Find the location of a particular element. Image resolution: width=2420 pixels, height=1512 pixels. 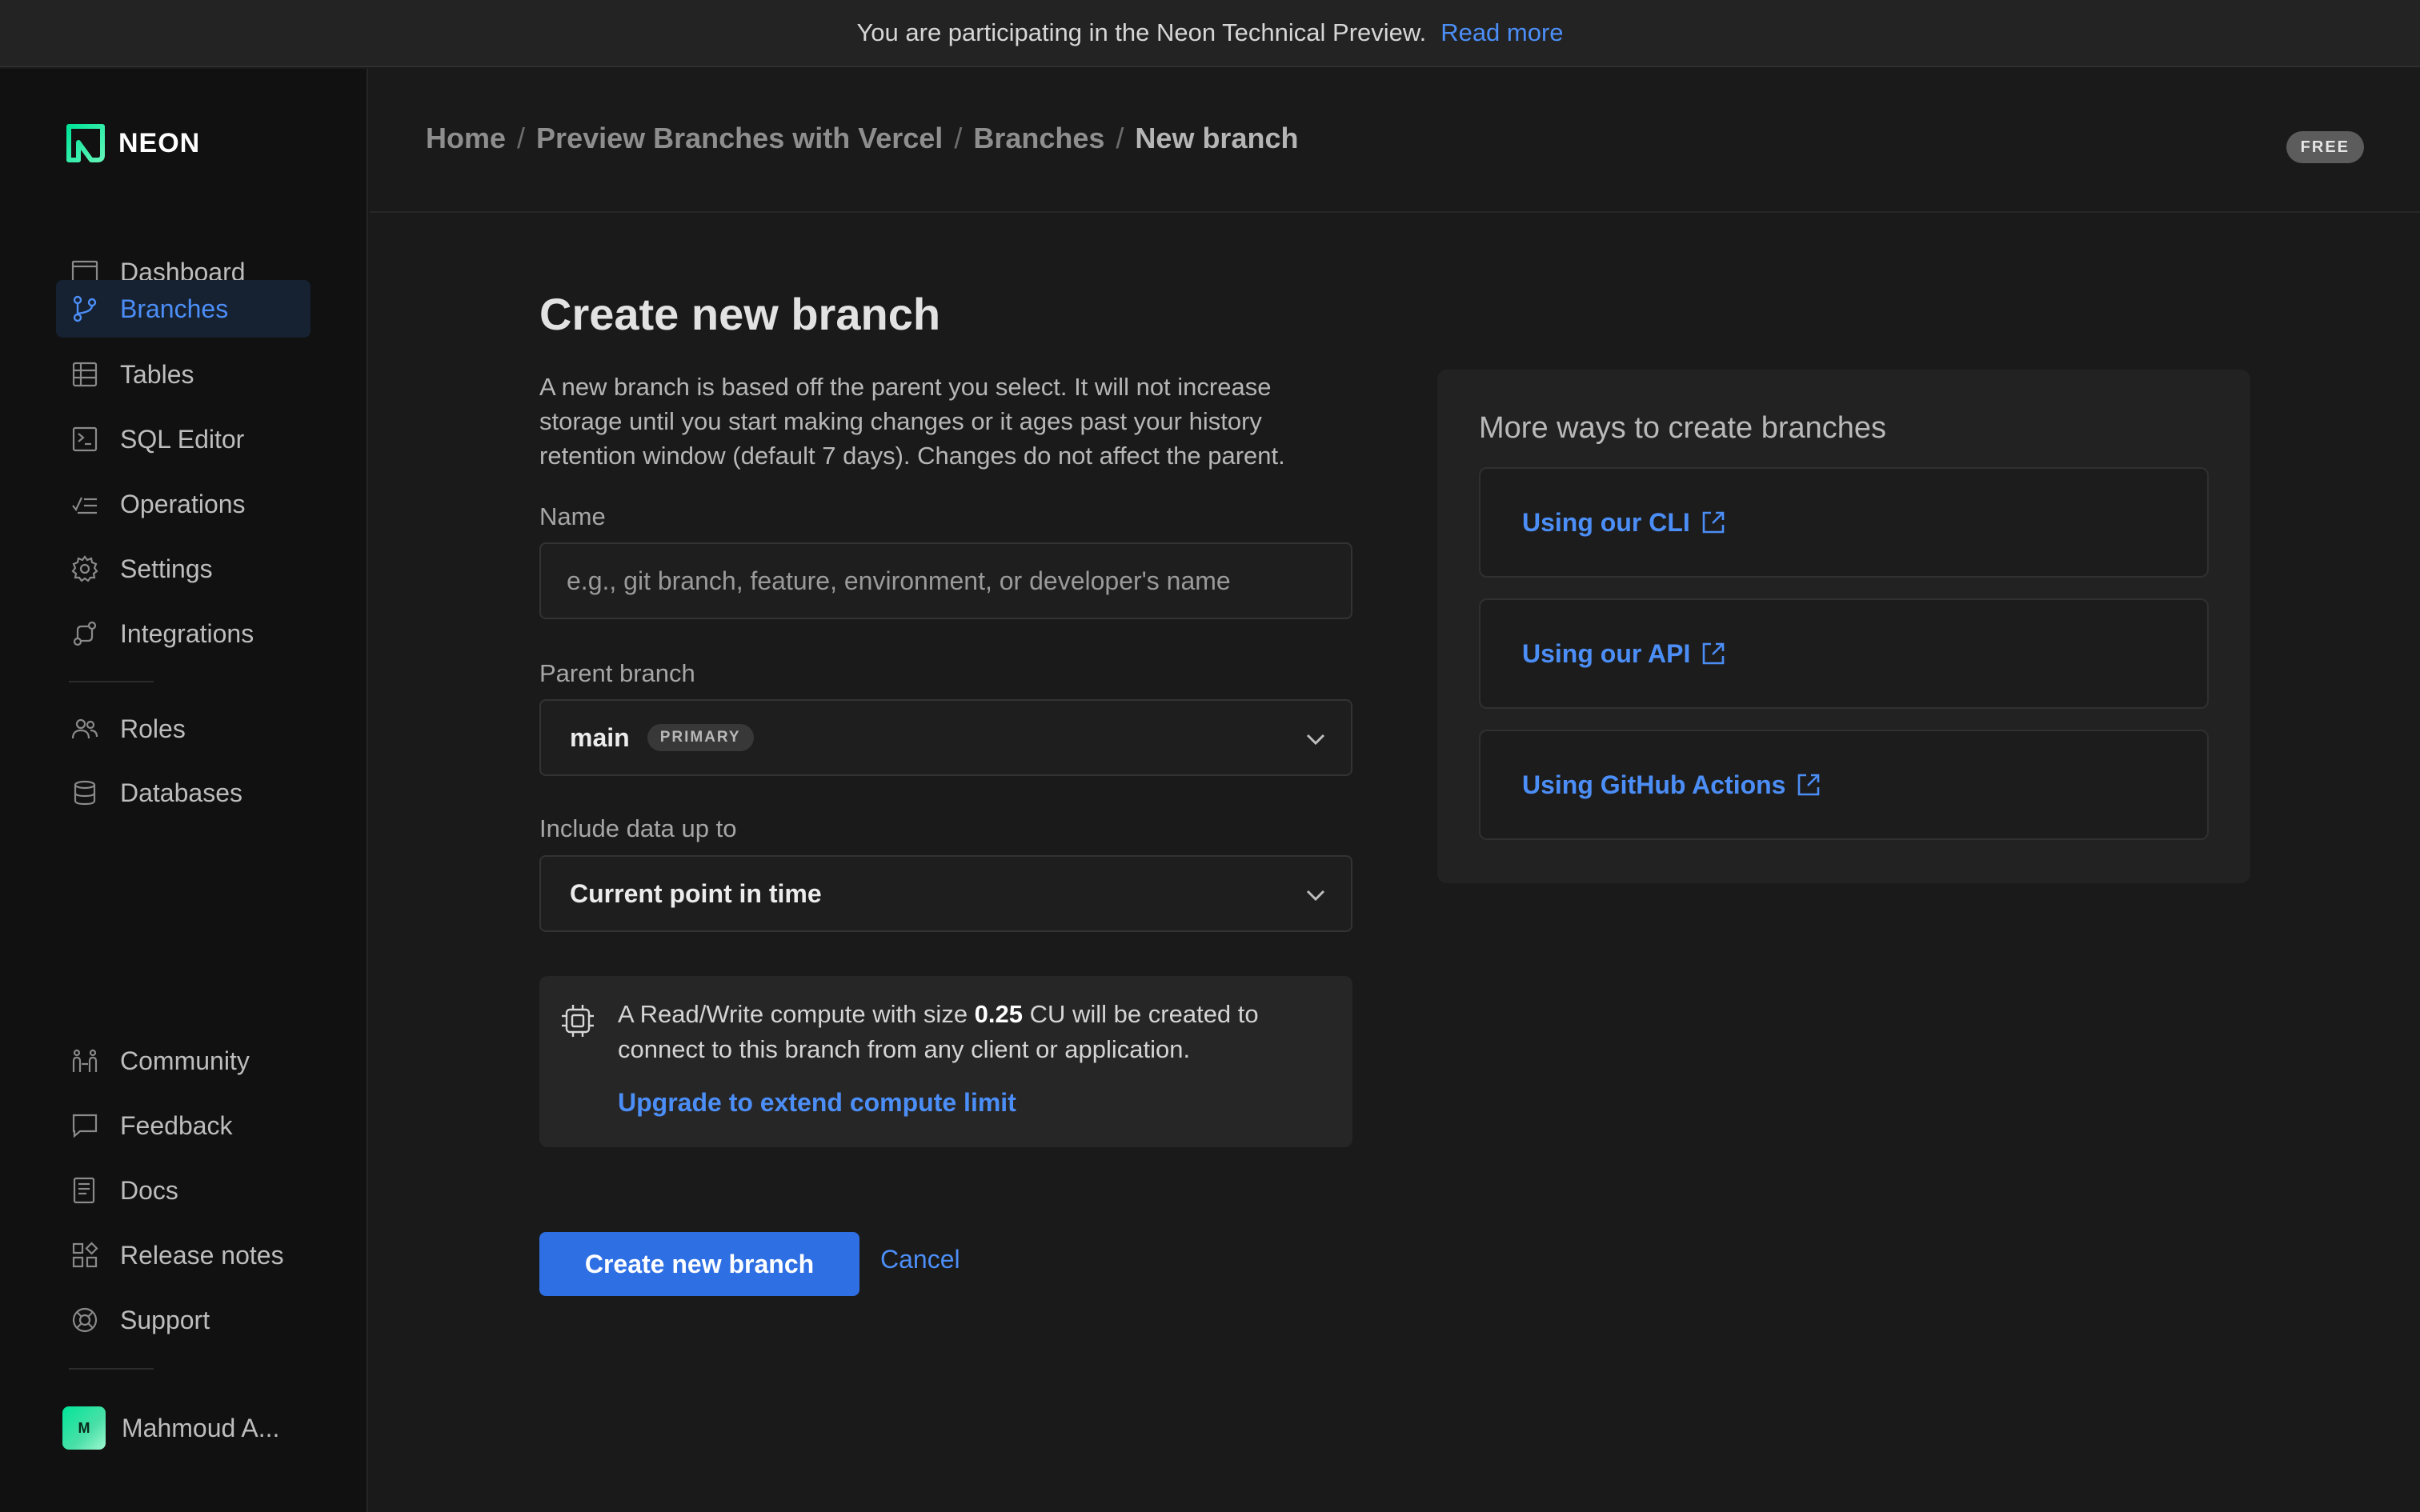

users-icon is located at coordinates (85, 729).